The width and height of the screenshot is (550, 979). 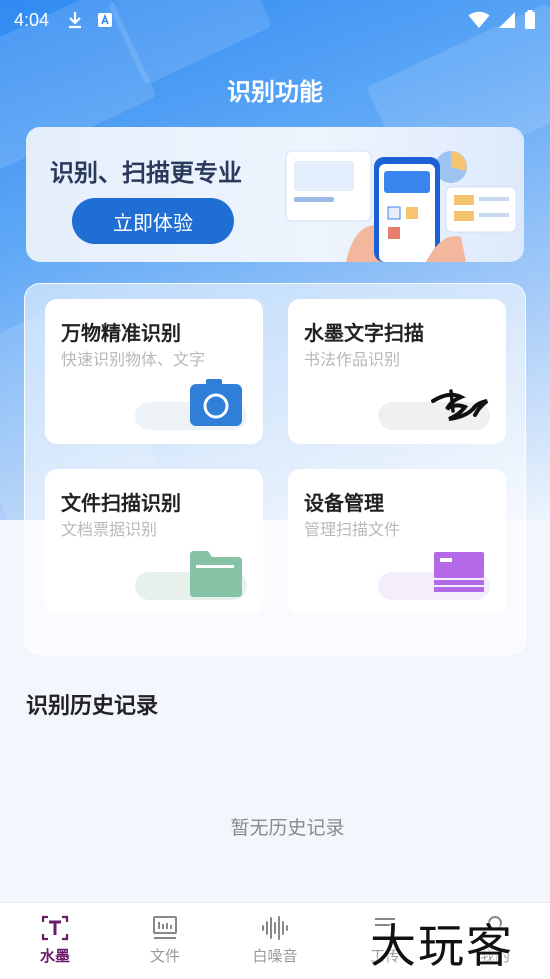 I want to click on banner-title: 识别、扫描更专业, so click(x=146, y=173).